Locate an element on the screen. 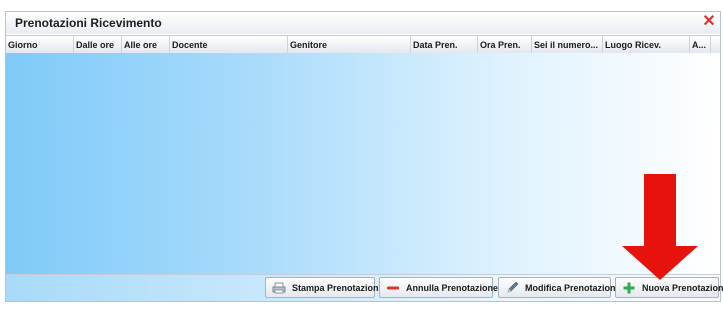 The height and width of the screenshot is (314, 723). red-arrow-annotation is located at coordinates (660, 227).